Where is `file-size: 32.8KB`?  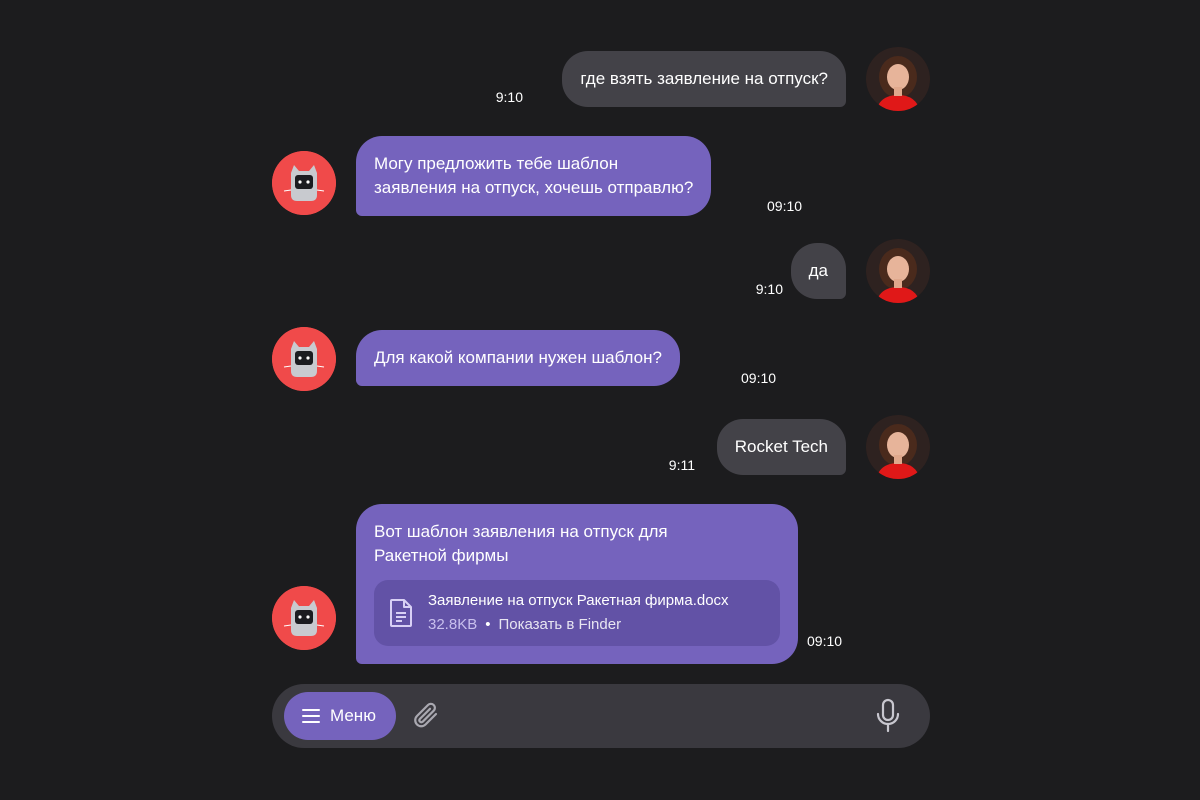
file-size: 32.8KB is located at coordinates (453, 624).